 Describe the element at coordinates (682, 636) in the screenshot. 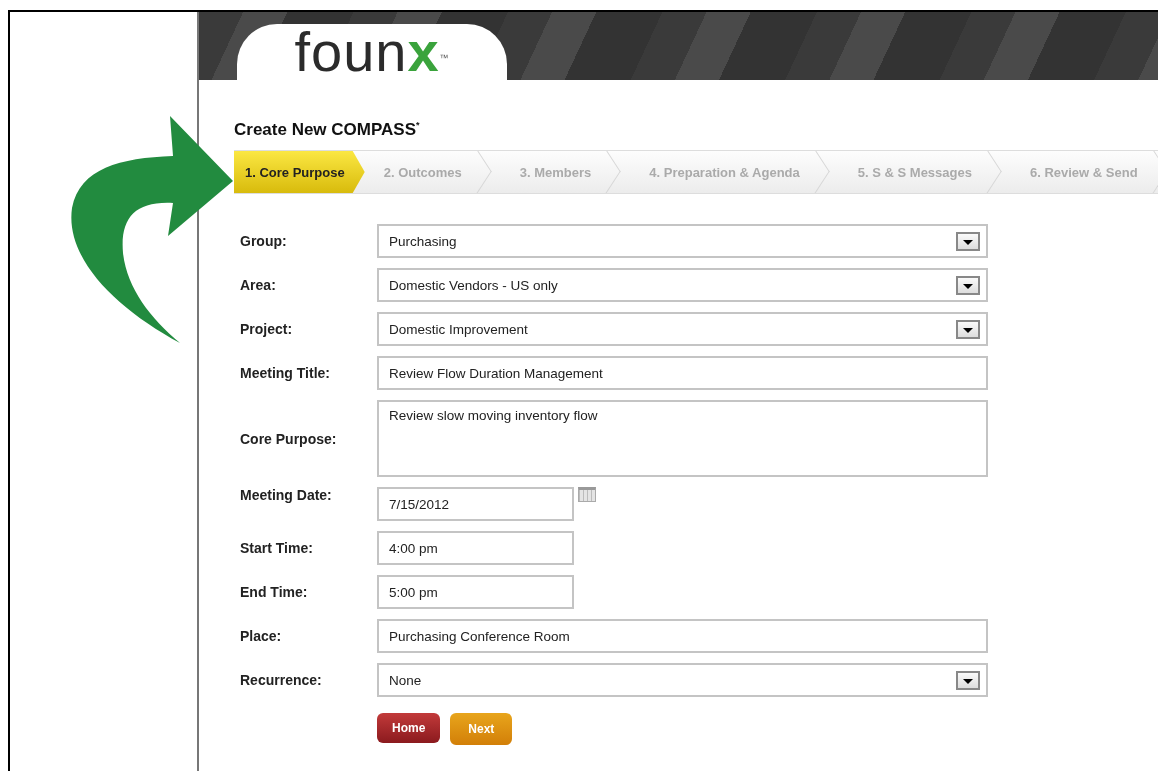

I see `input-field: Purchasing Conference Room` at that location.